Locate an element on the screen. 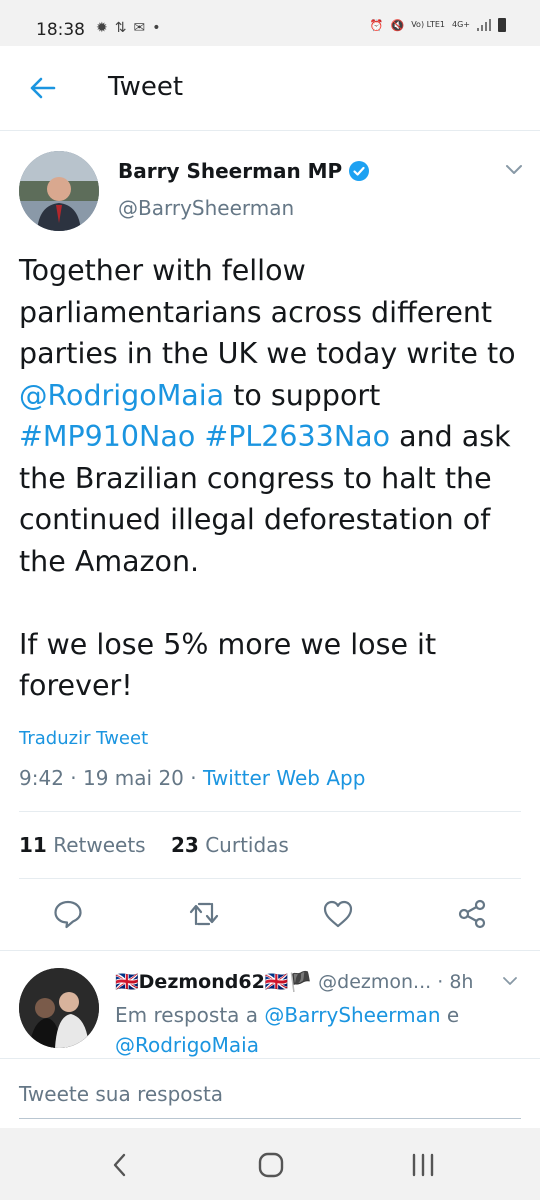 This screenshot has width=540, height=1200. verified-badge-icon is located at coordinates (359, 171).